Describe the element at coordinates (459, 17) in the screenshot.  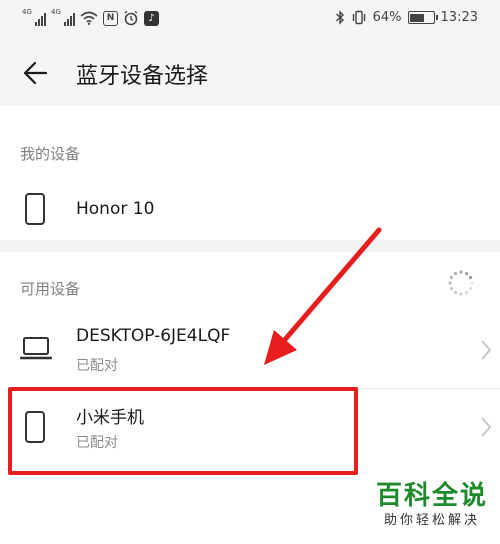
I see `clock: 13:23` at that location.